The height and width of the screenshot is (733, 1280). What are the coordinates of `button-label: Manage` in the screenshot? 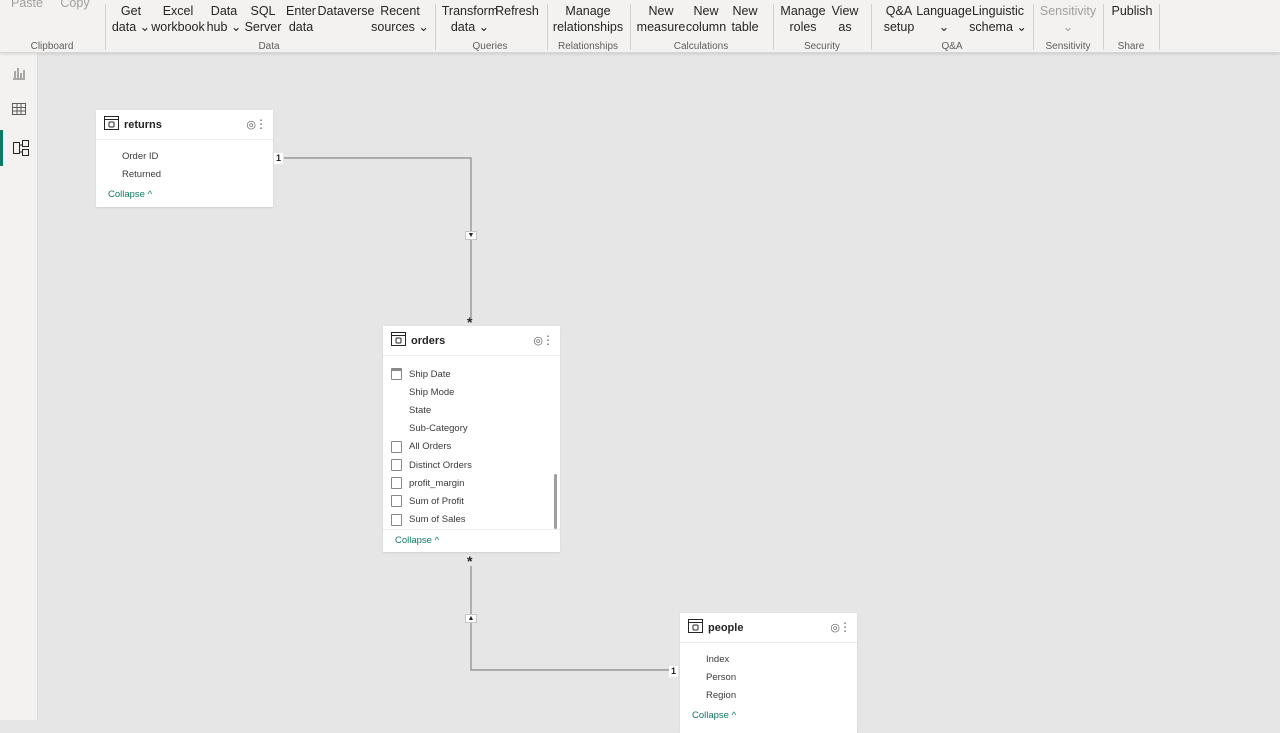 It's located at (588, 11).